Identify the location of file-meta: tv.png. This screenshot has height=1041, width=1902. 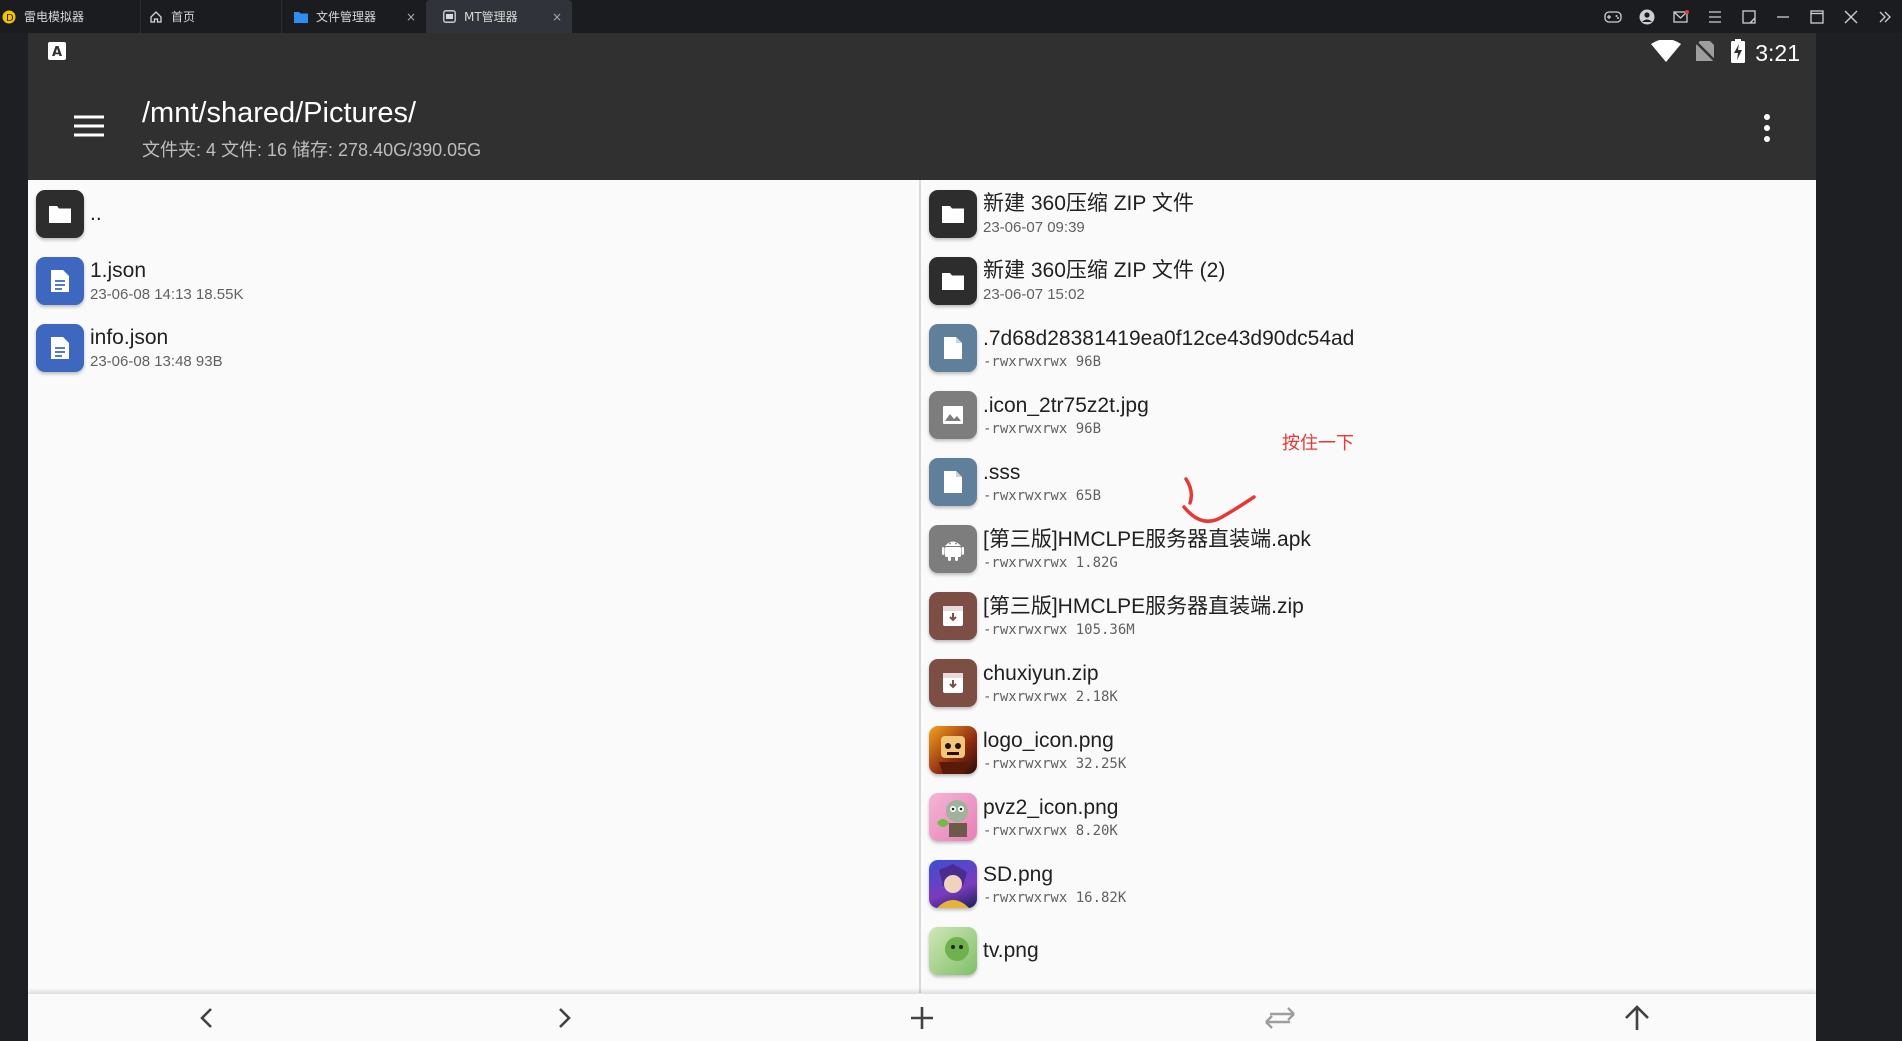
(1011, 951).